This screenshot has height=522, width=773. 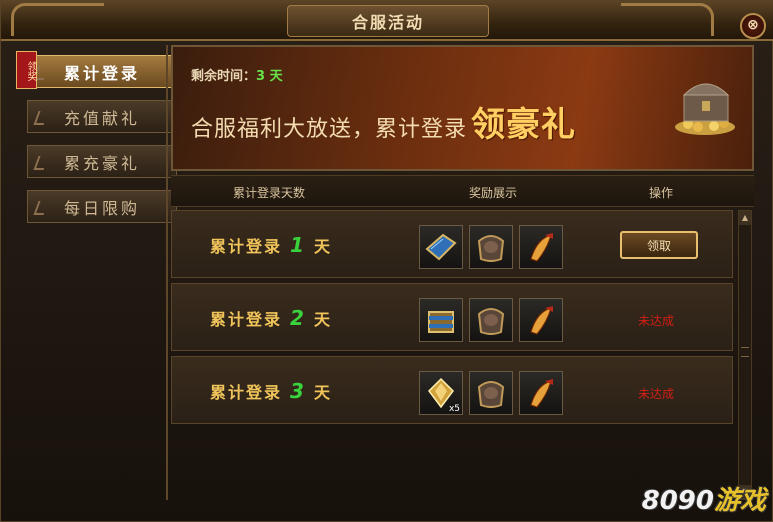 I want to click on blue-book-icon, so click(x=441, y=247).